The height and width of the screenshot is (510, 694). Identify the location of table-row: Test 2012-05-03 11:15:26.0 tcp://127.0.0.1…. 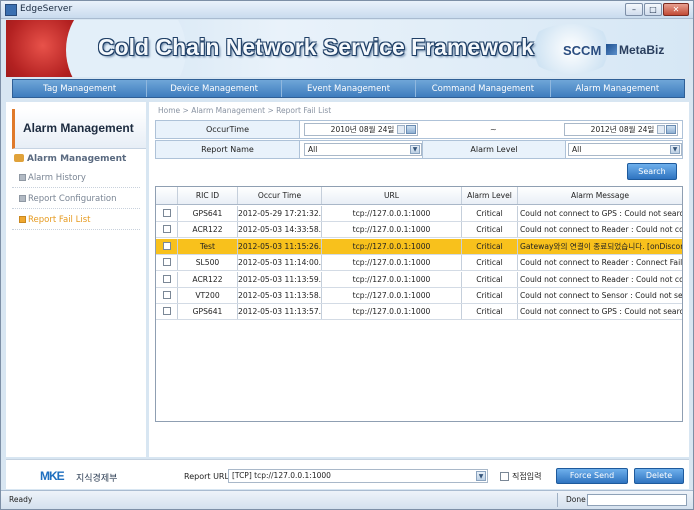
(419, 246).